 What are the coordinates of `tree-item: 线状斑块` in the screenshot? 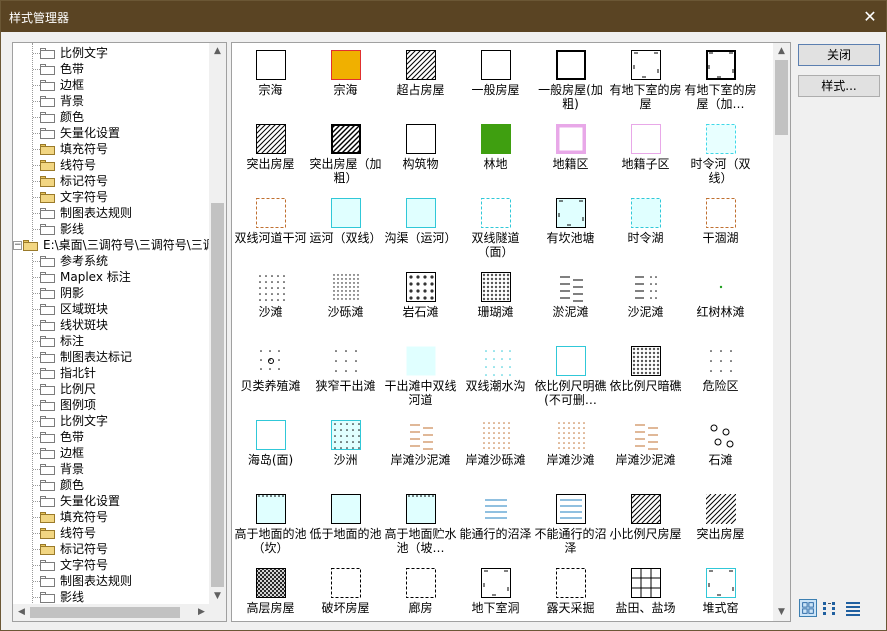 It's located at (111, 325).